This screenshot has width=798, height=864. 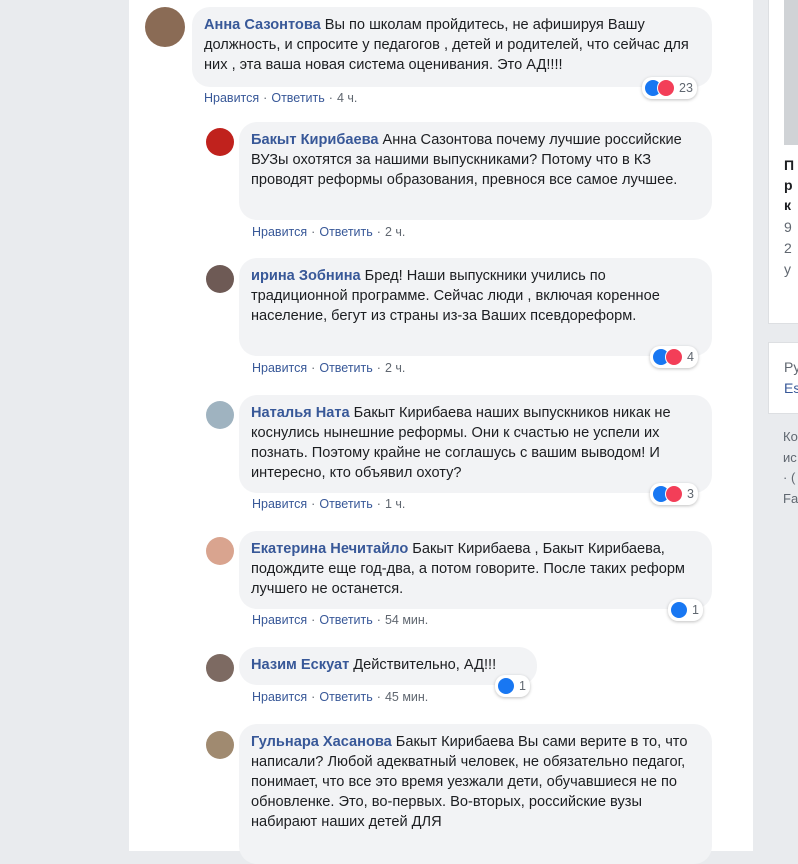 What do you see at coordinates (690, 494) in the screenshot?
I see `reaction-count: 3` at bounding box center [690, 494].